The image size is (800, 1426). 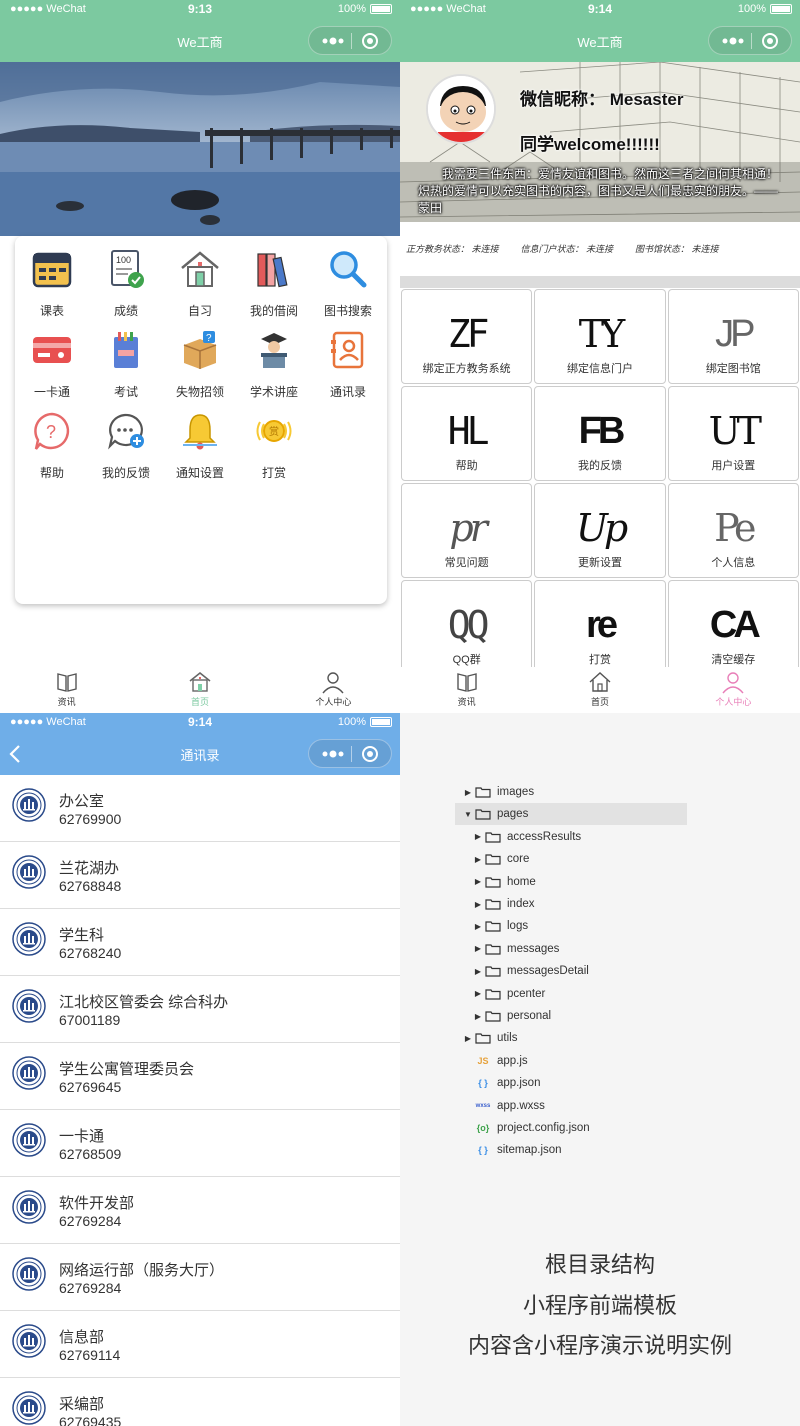 I want to click on contact-row: 采编部 62769435, so click(x=200, y=1402).